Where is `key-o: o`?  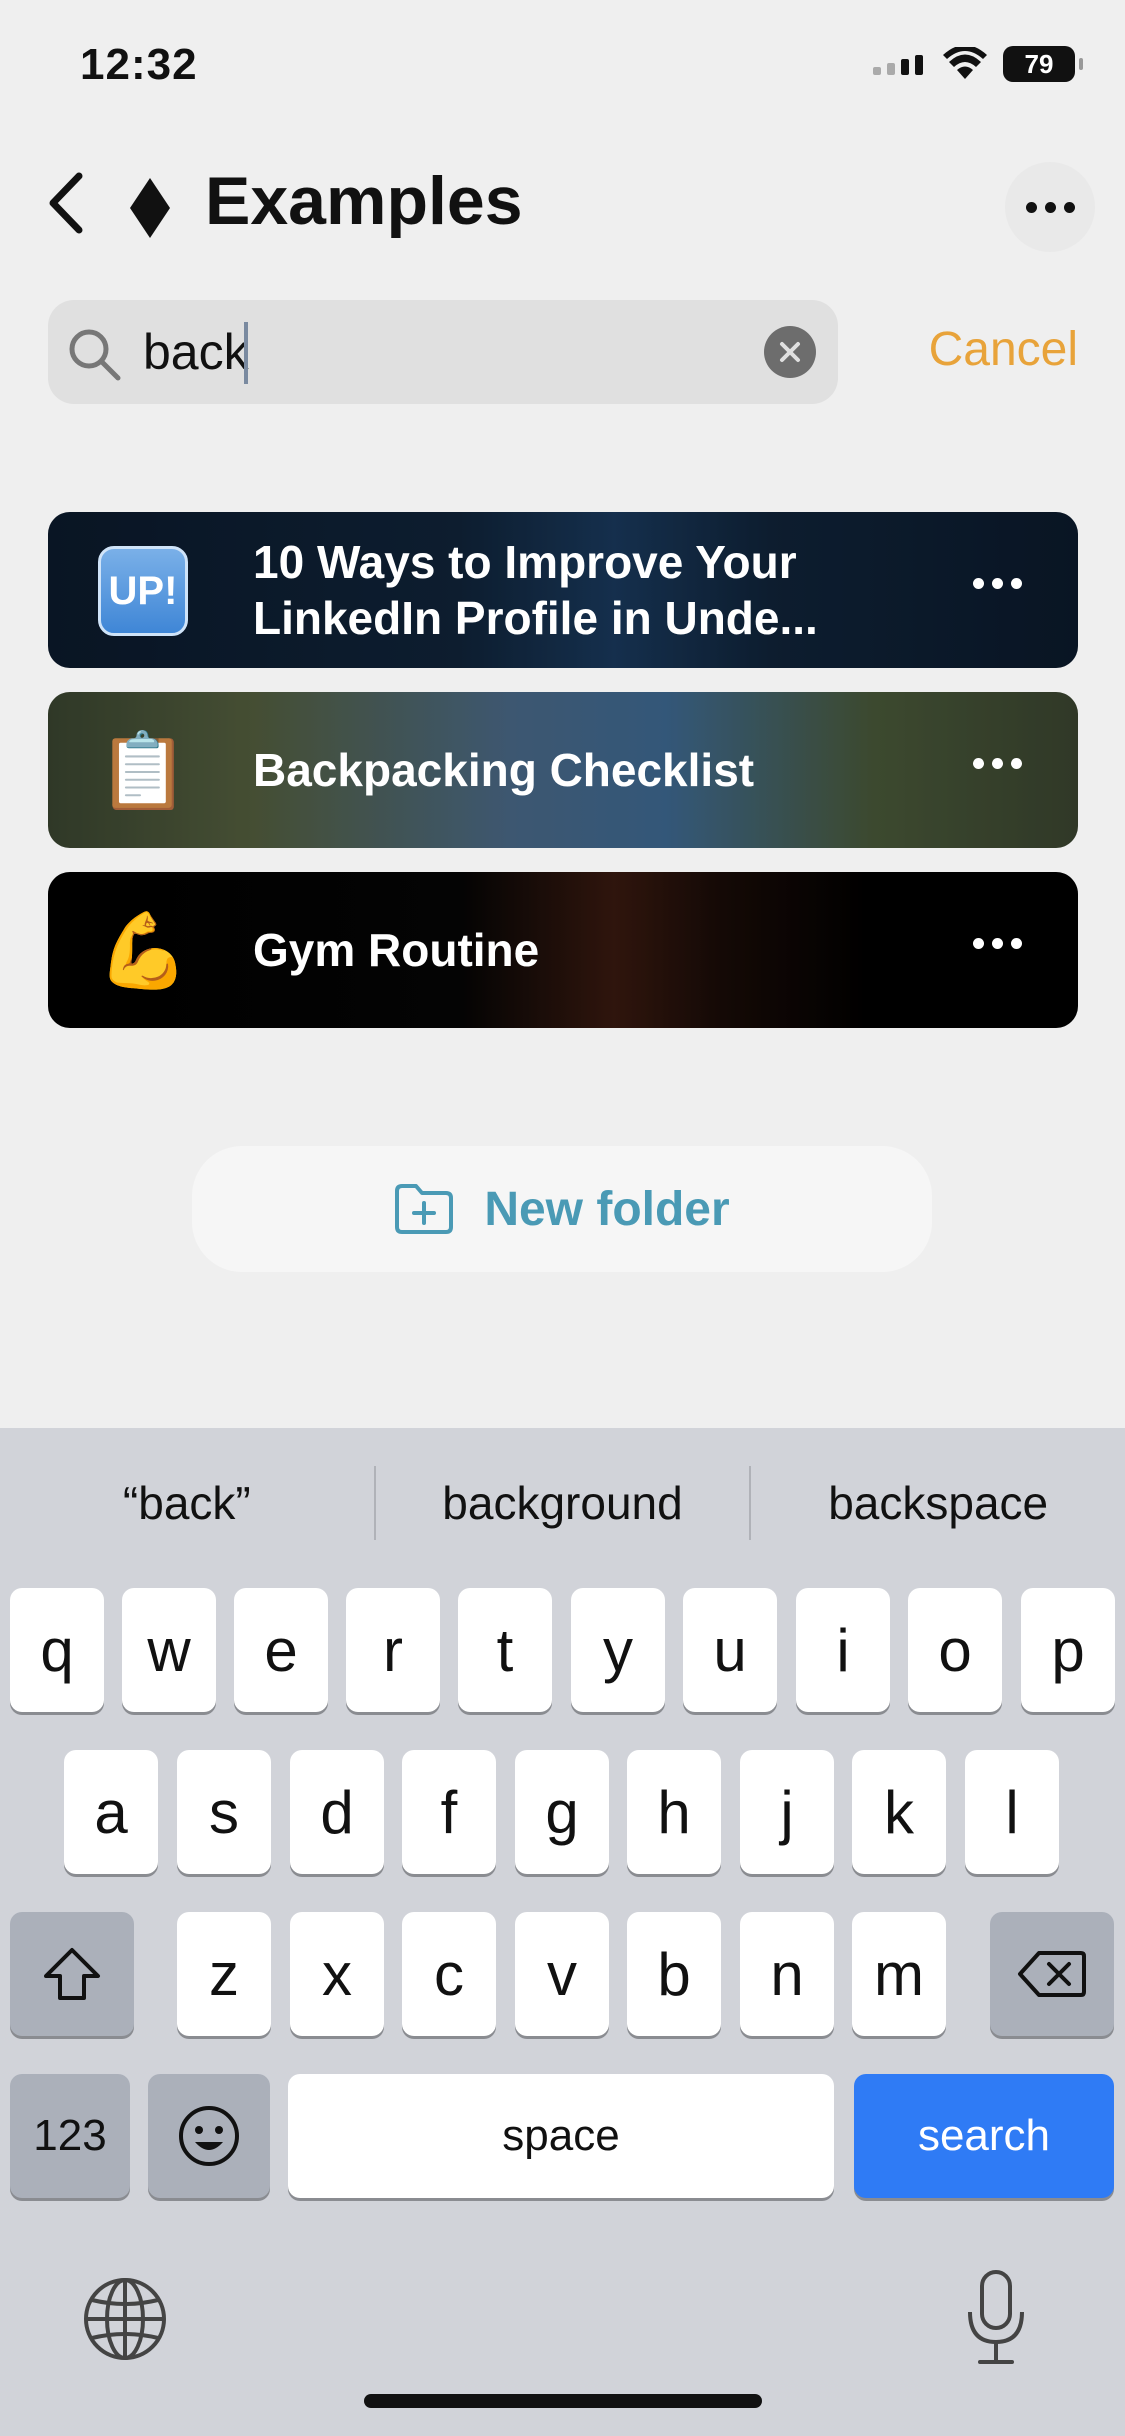
key-o: o is located at coordinates (955, 1650).